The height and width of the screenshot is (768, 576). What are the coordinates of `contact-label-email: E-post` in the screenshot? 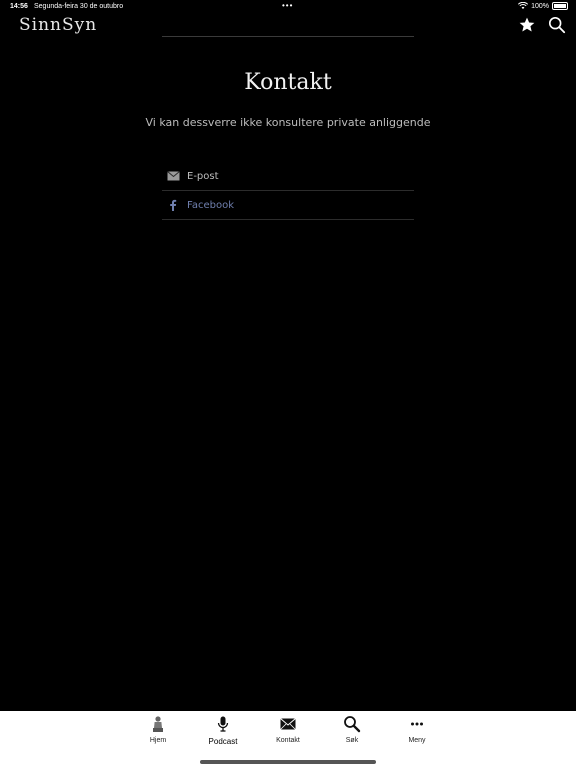 It's located at (203, 176).